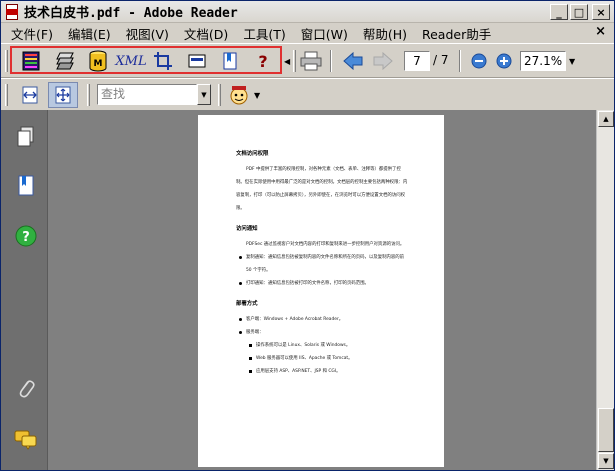 This screenshot has width=615, height=471. I want to click on section-heading: 访问通知, so click(247, 229).